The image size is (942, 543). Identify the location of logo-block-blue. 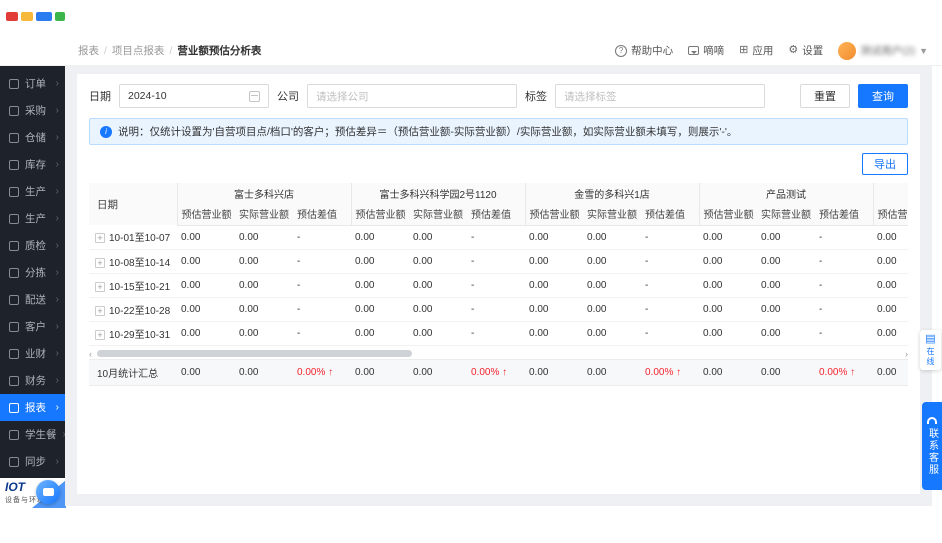
(44, 16).